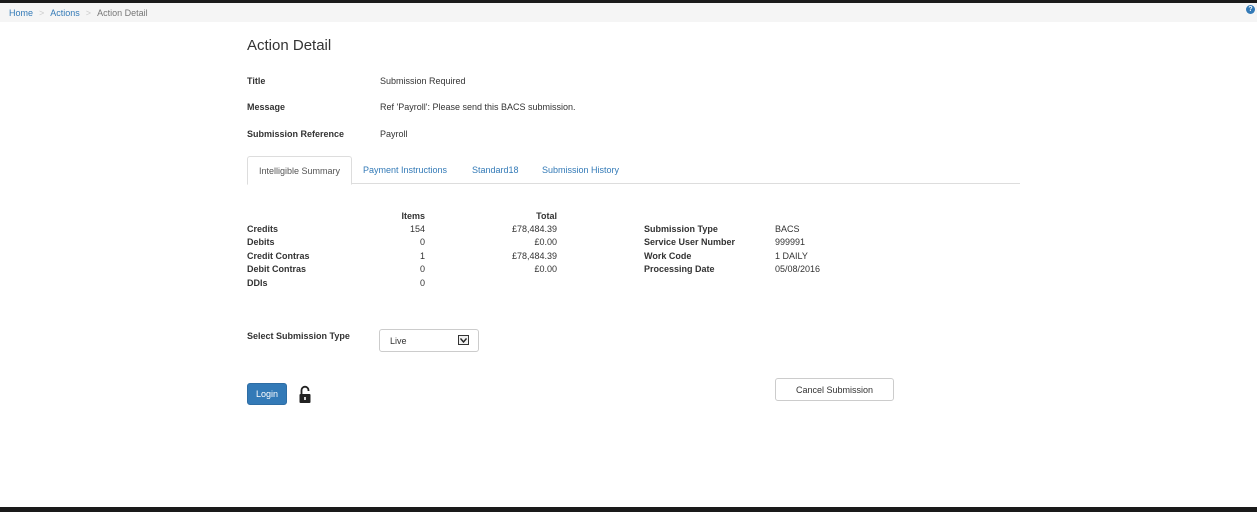  What do you see at coordinates (305, 394) in the screenshot?
I see `unlocked-padlock-icon` at bounding box center [305, 394].